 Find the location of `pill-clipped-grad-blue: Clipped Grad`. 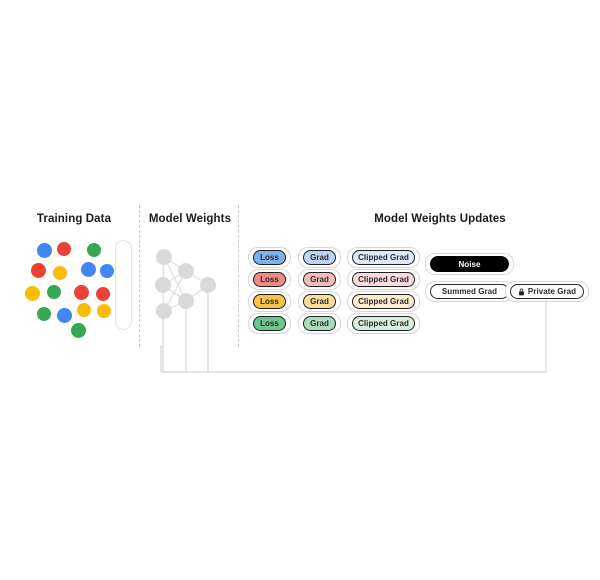

pill-clipped-grad-blue: Clipped Grad is located at coordinates (383, 257).